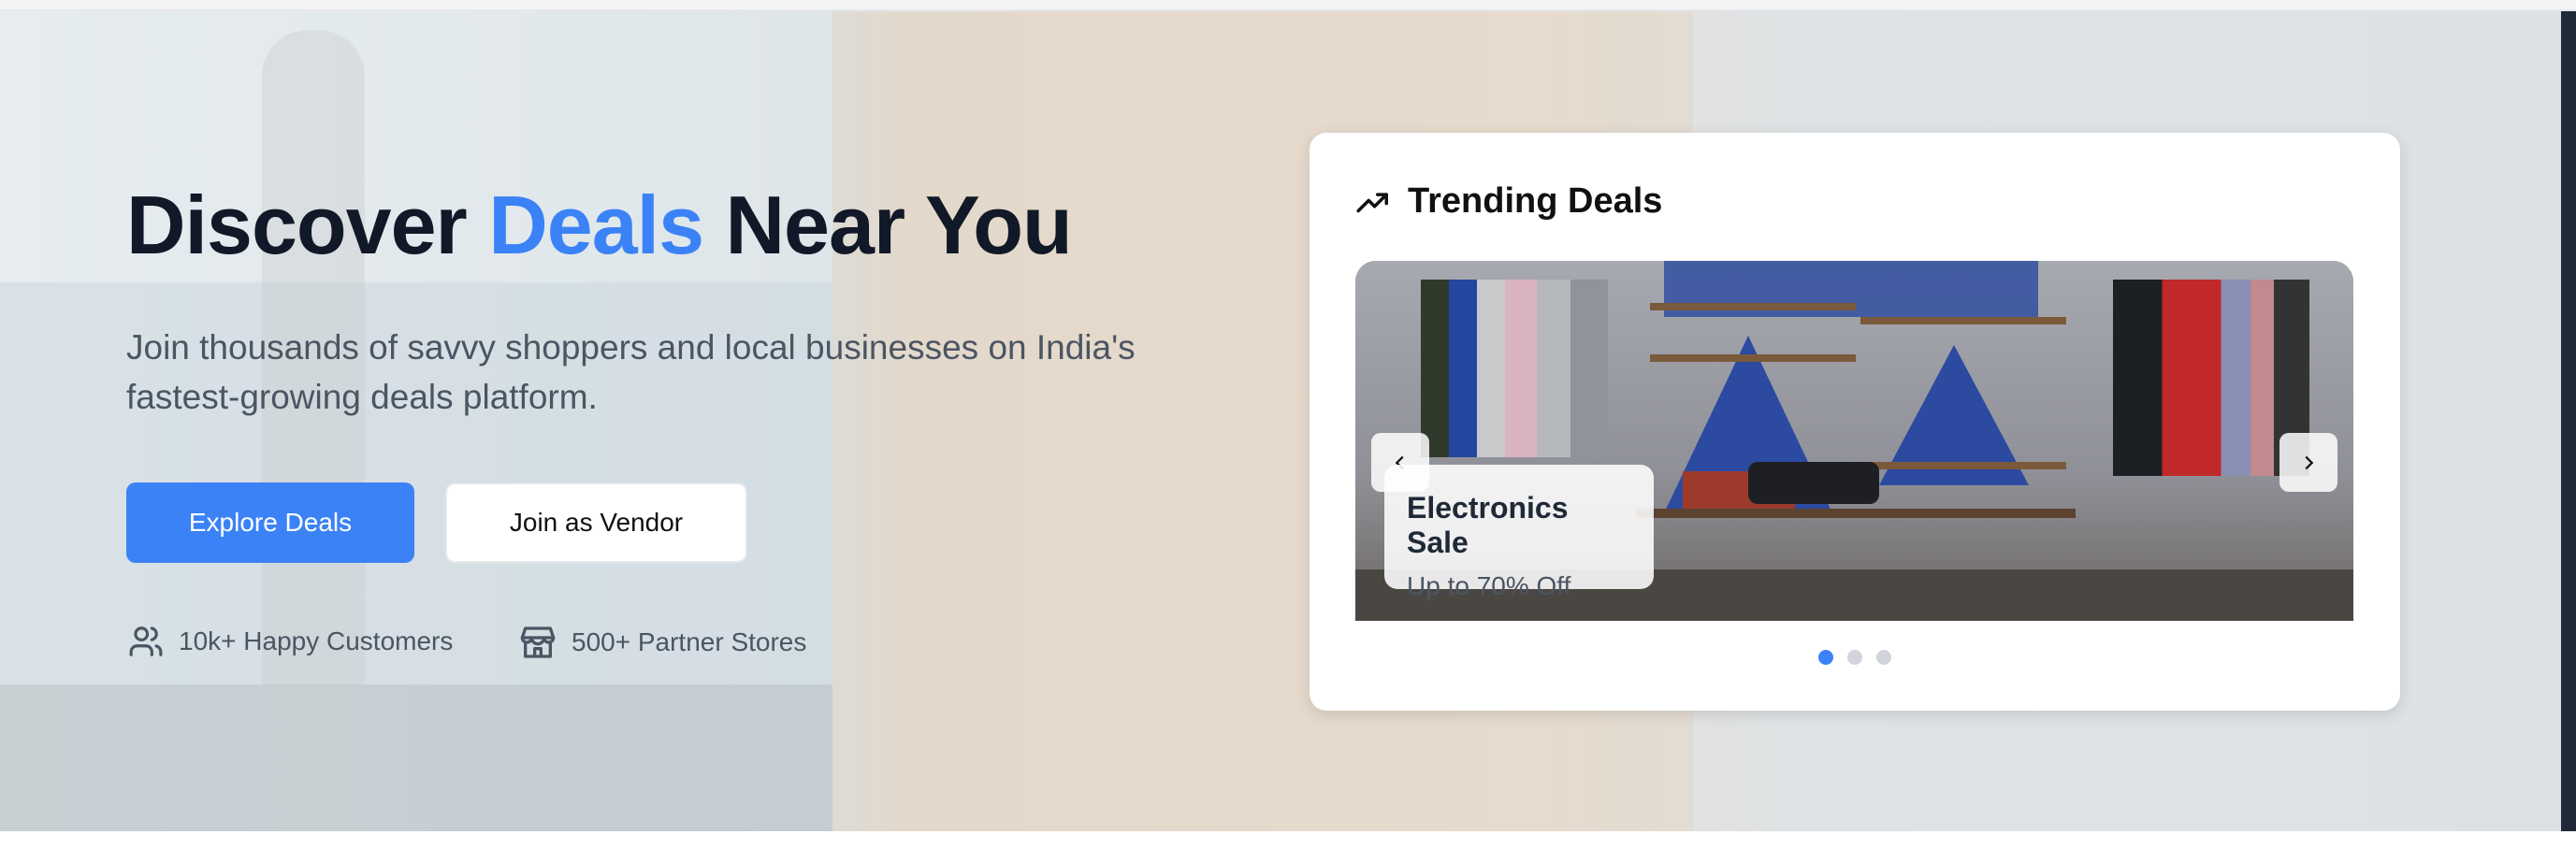 The image size is (2576, 849). Describe the element at coordinates (307, 225) in the screenshot. I see `title-text: Discover` at that location.